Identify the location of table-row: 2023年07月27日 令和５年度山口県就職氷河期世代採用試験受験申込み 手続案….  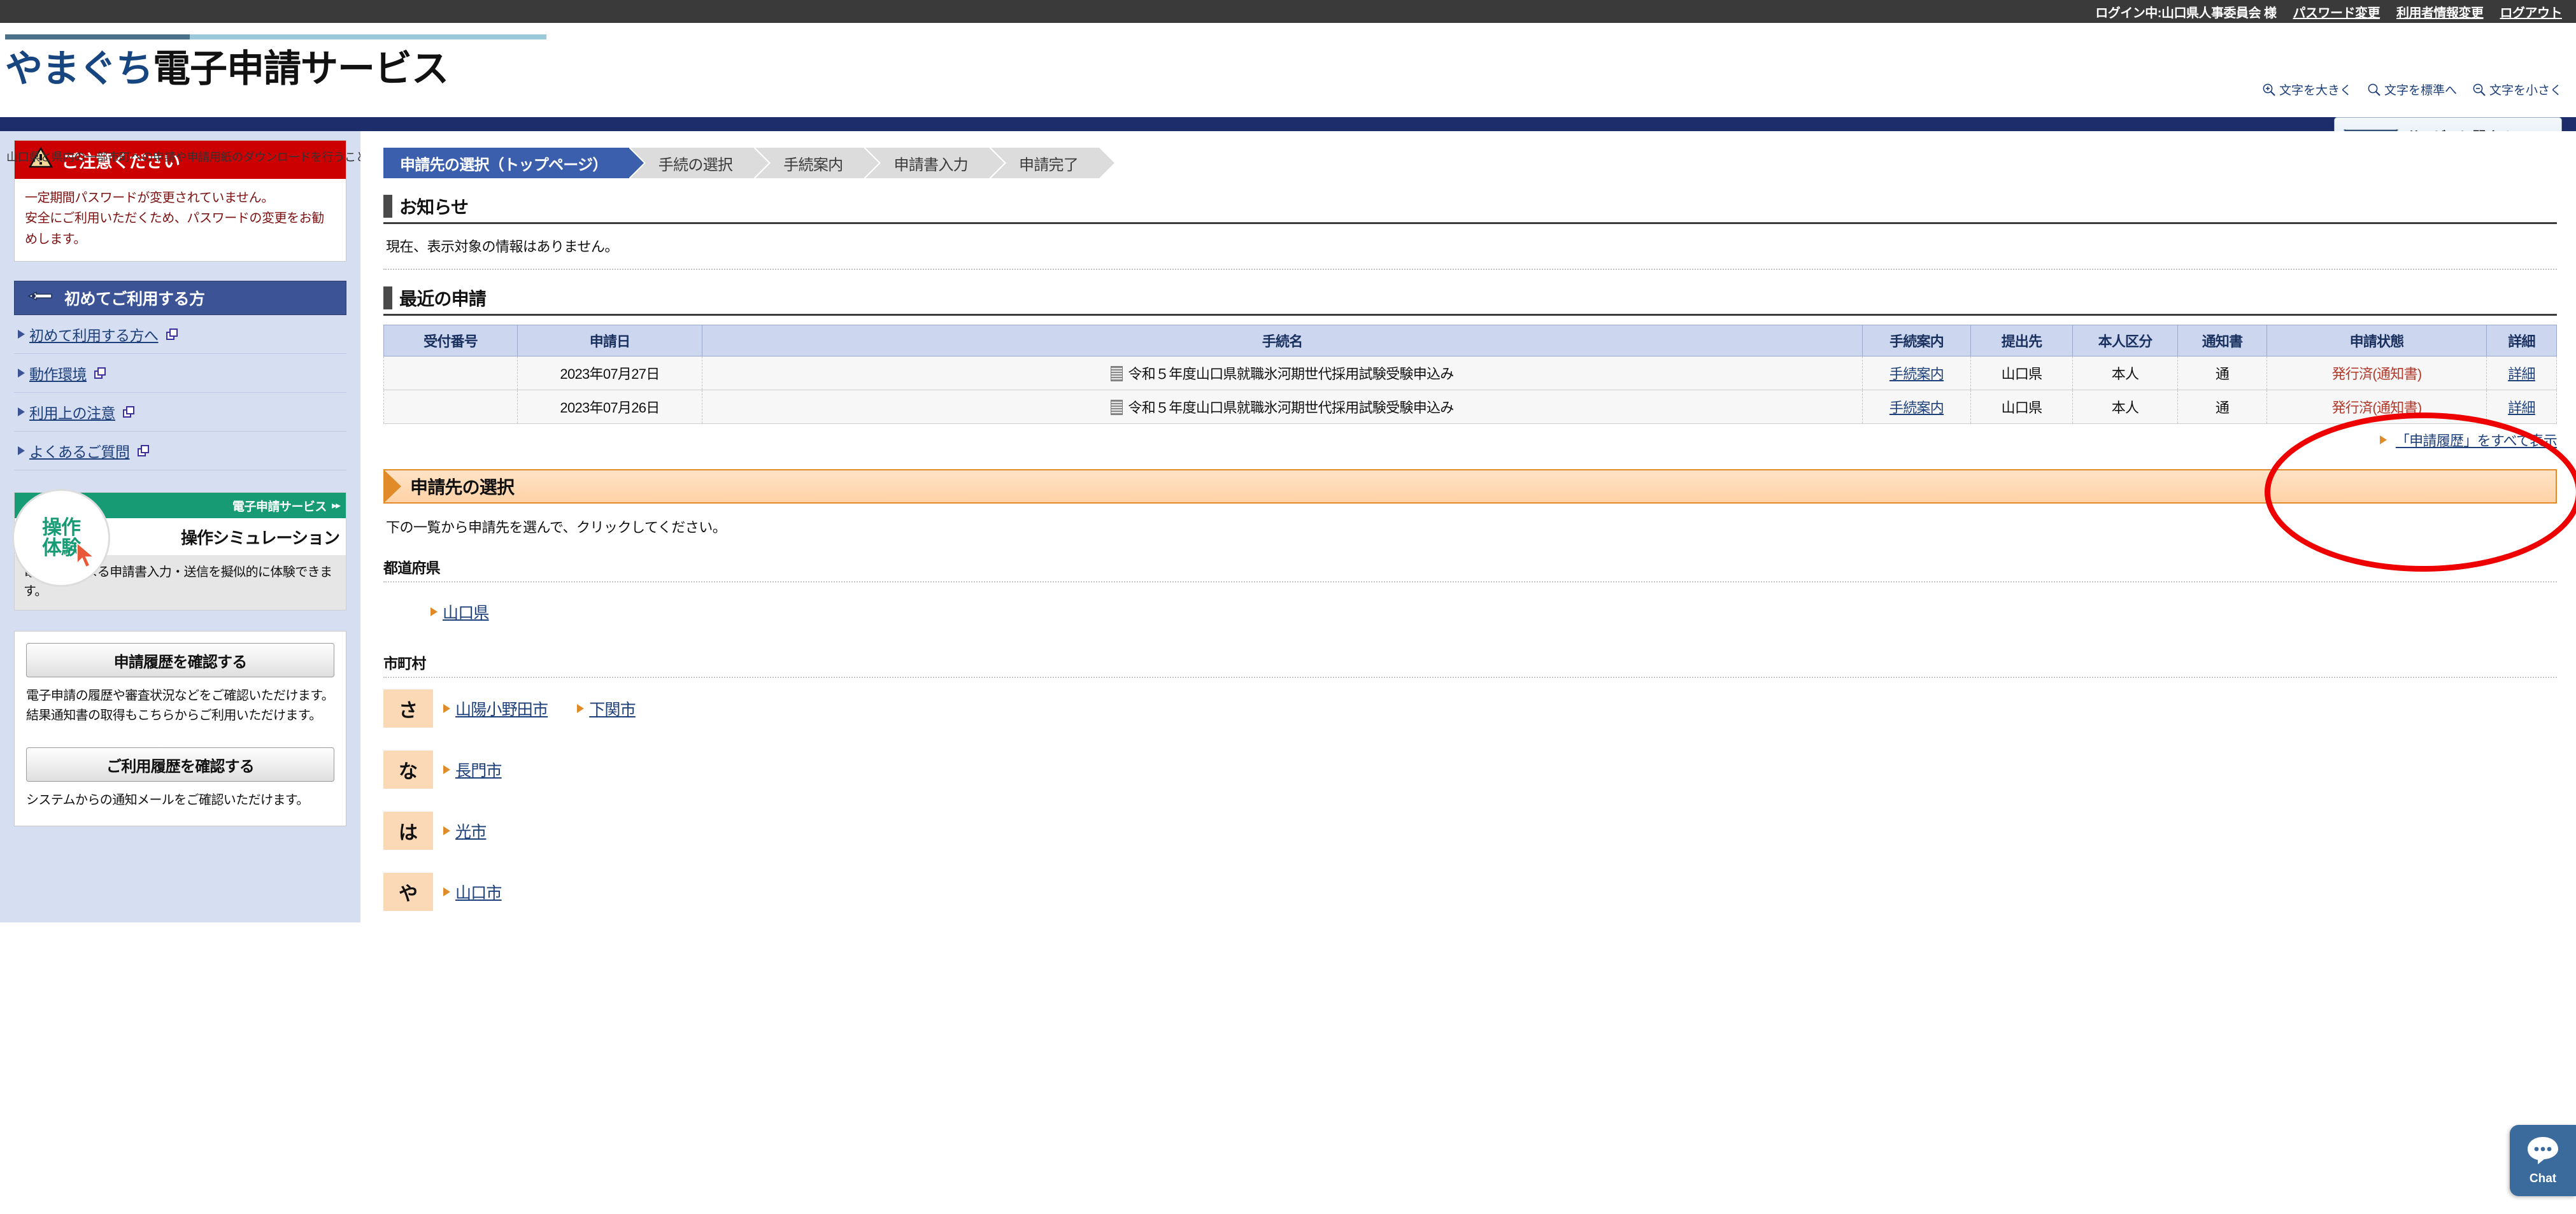
(1470, 373).